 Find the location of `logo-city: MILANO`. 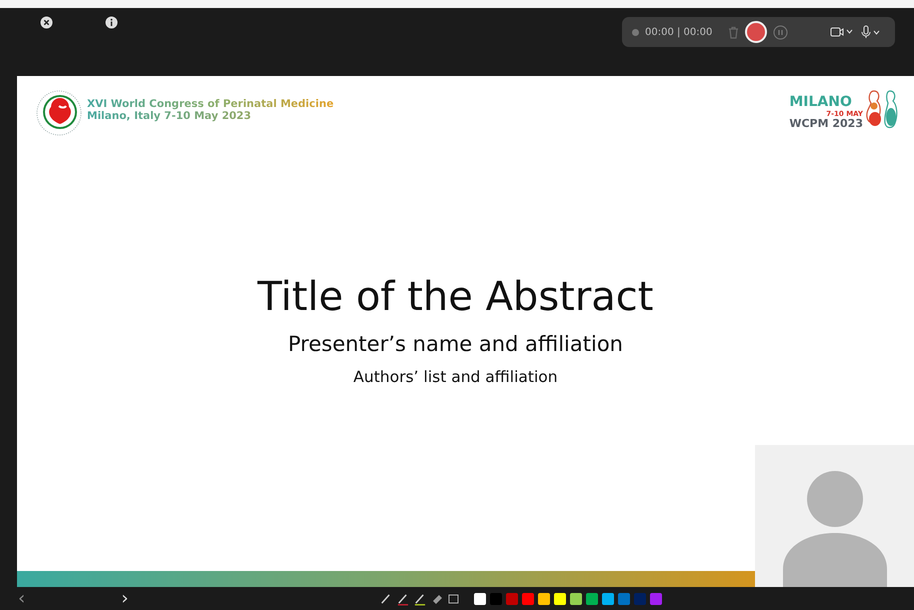

logo-city: MILANO is located at coordinates (820, 102).